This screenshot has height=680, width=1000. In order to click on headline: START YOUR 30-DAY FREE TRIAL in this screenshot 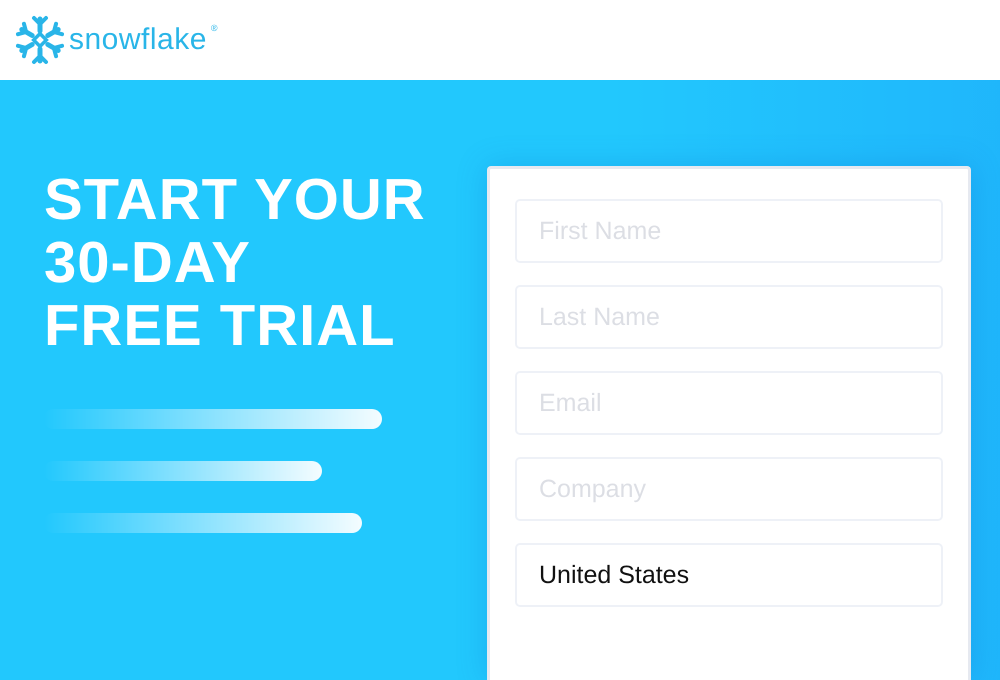, I will do `click(235, 262)`.